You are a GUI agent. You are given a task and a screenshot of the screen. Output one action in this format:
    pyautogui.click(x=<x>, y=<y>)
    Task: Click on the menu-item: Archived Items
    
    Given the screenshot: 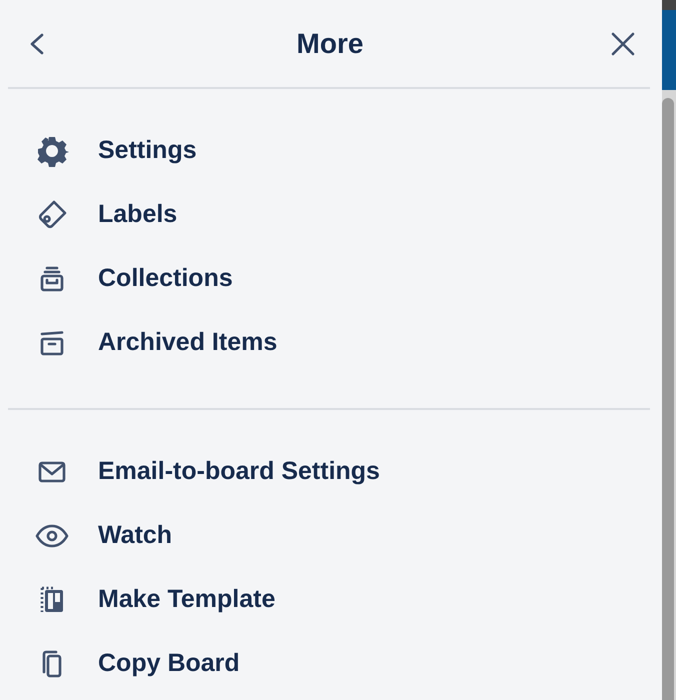 What is the action you would take?
    pyautogui.click(x=139, y=343)
    